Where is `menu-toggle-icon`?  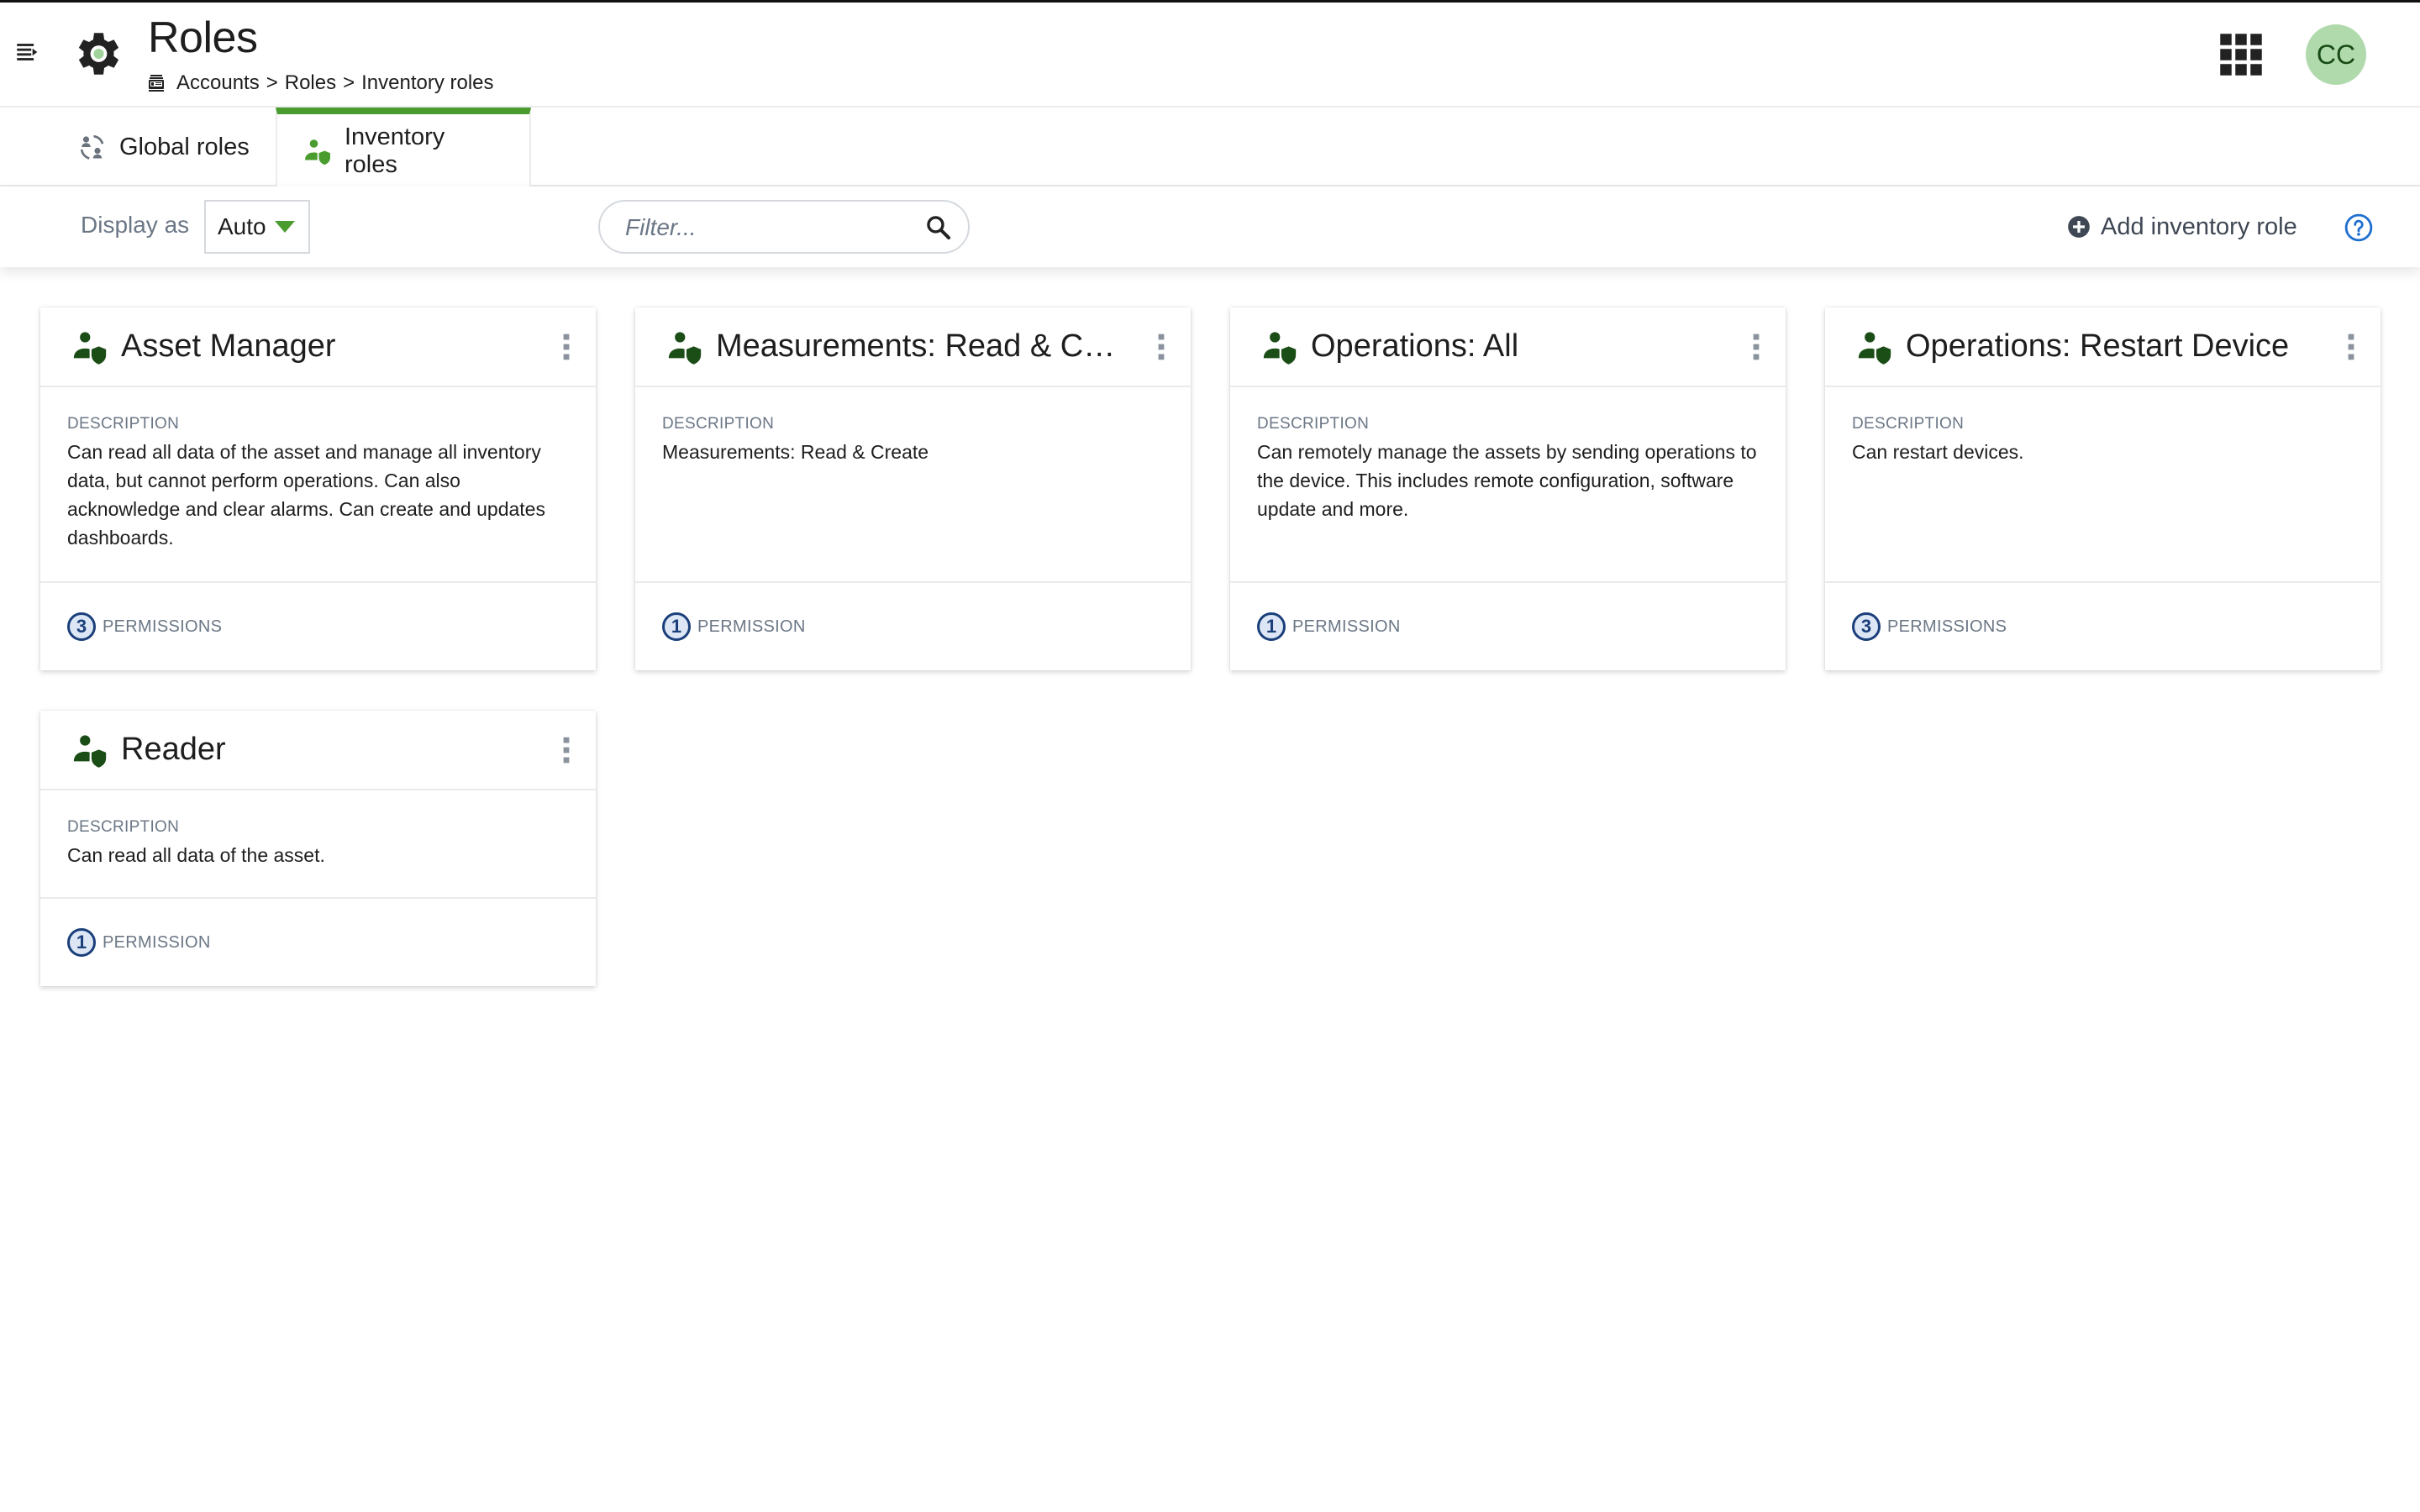
menu-toggle-icon is located at coordinates (27, 52).